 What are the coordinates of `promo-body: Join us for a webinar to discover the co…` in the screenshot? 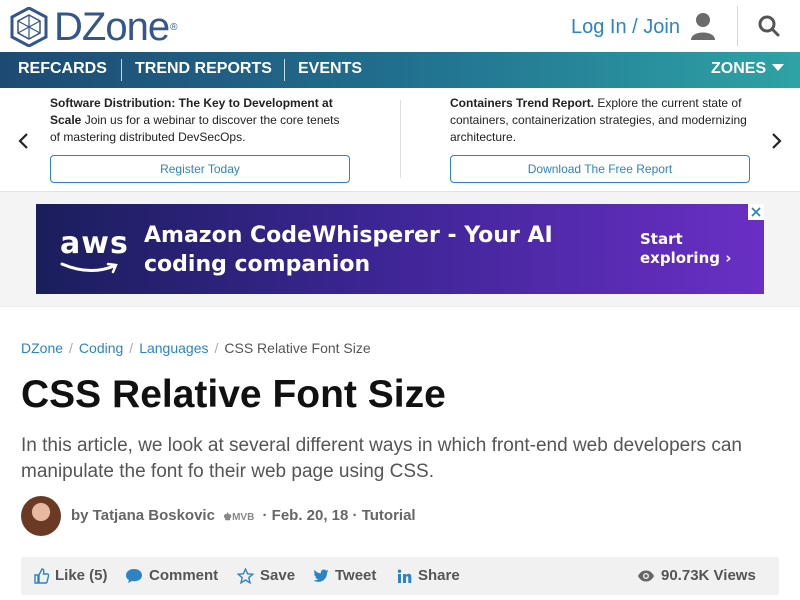 It's located at (195, 128).